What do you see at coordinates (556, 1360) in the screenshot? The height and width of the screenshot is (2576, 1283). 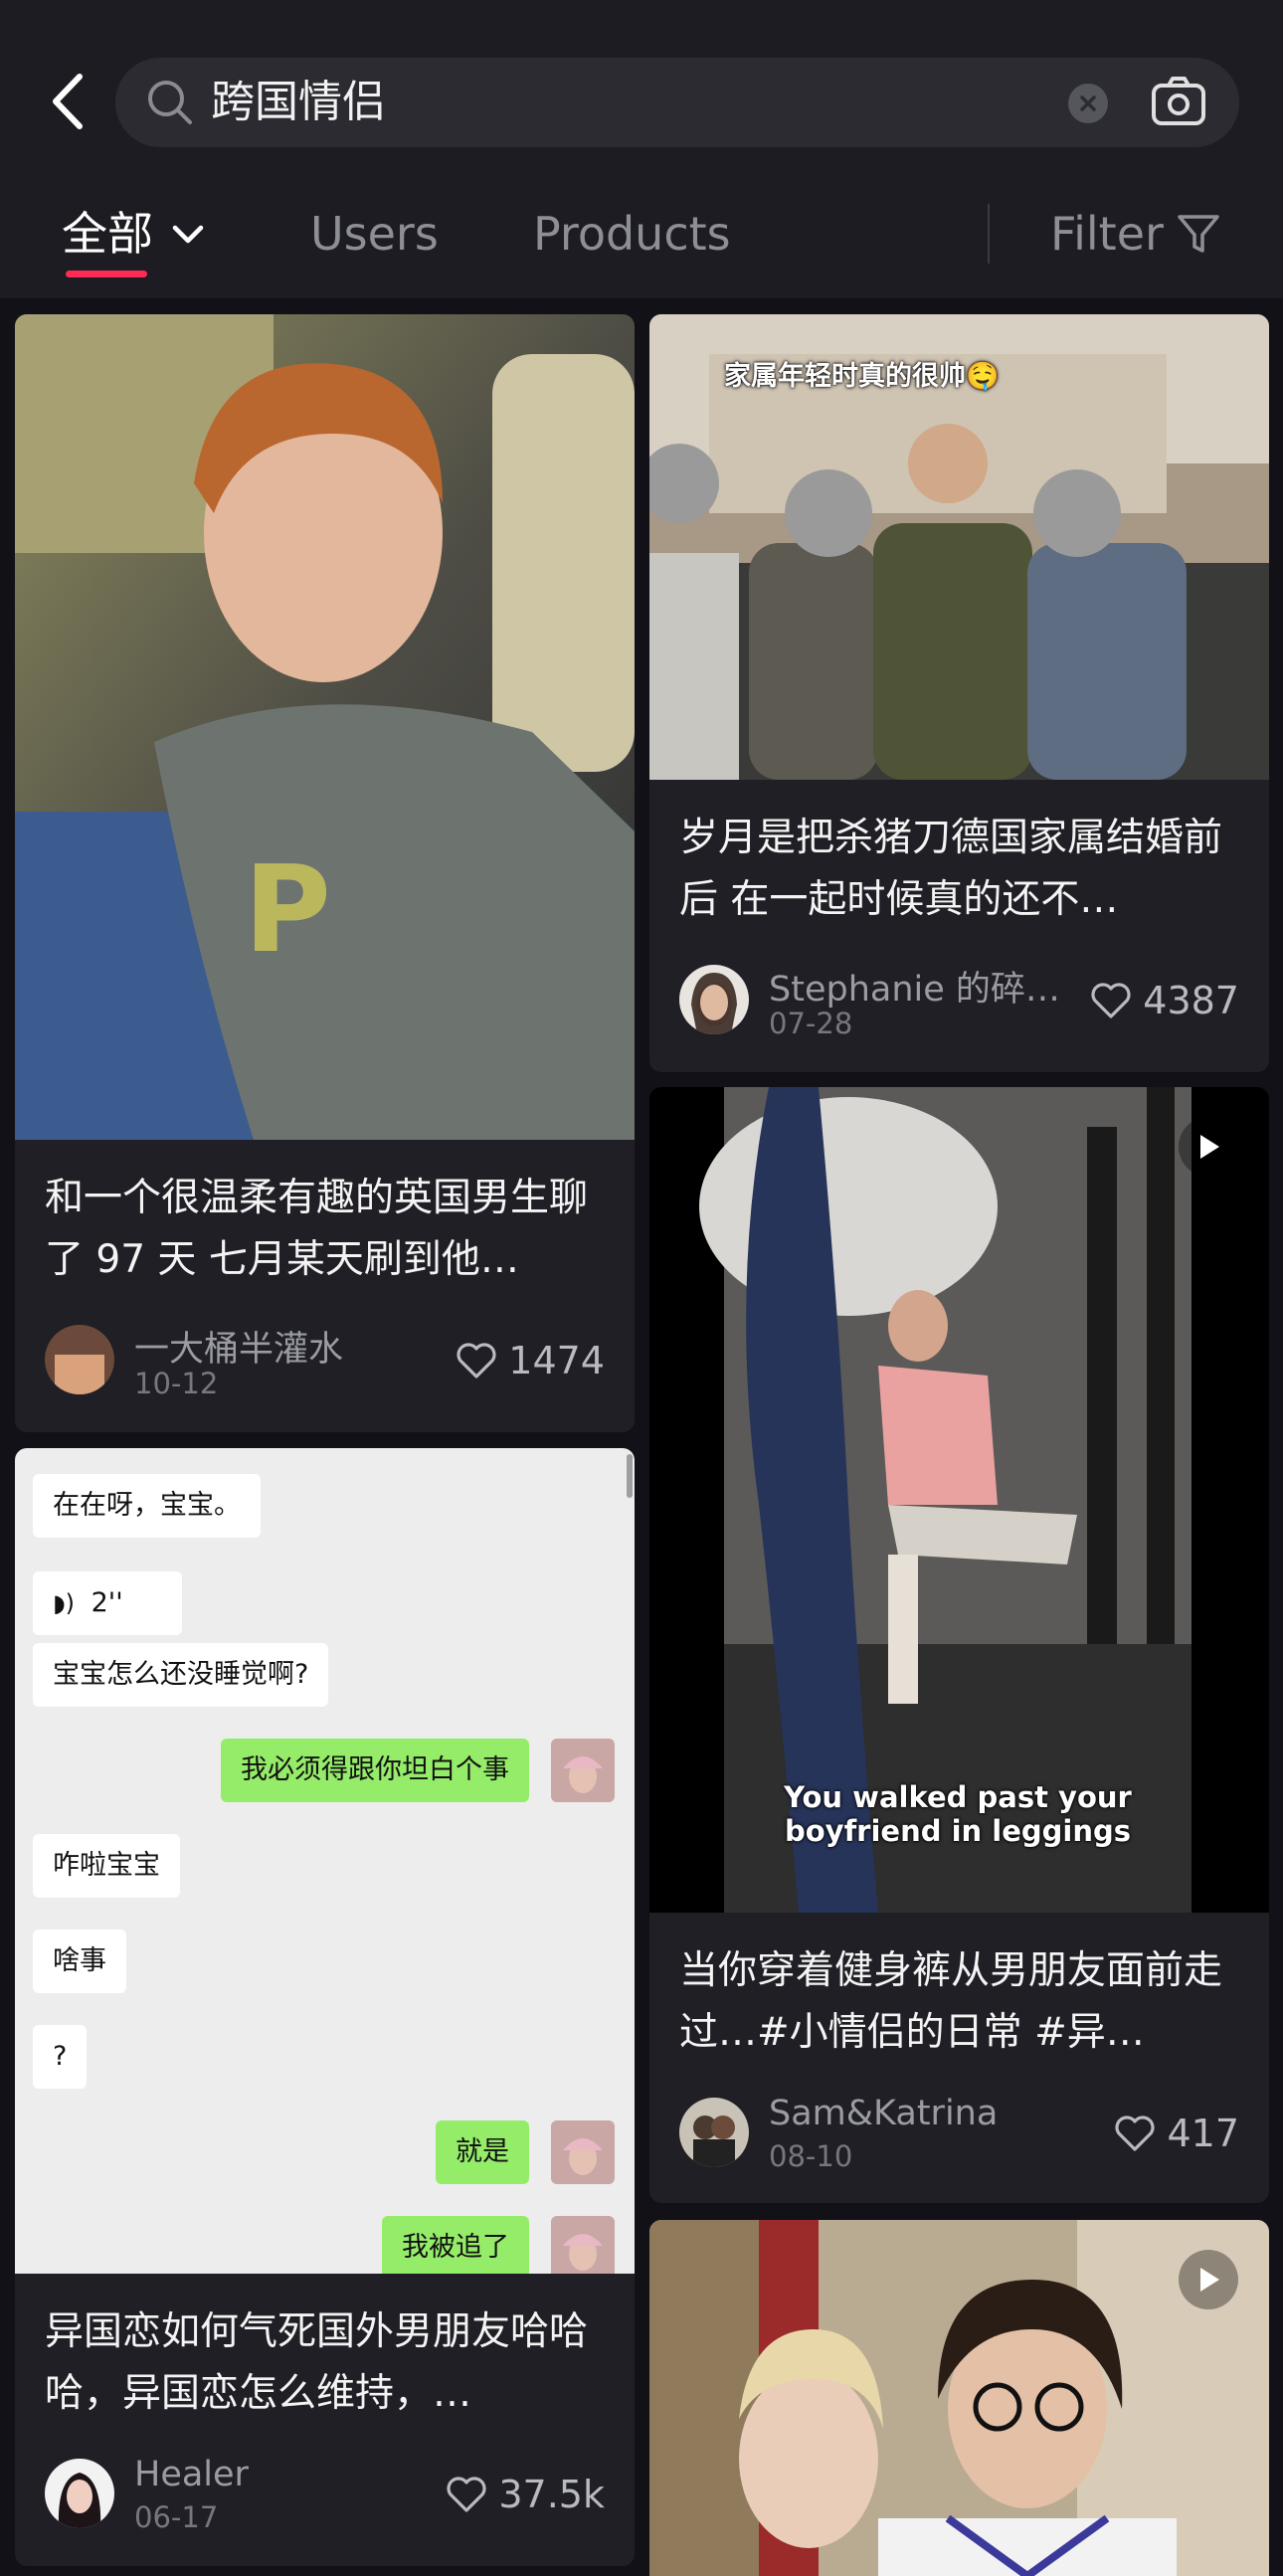 I see `like-count: 1474` at bounding box center [556, 1360].